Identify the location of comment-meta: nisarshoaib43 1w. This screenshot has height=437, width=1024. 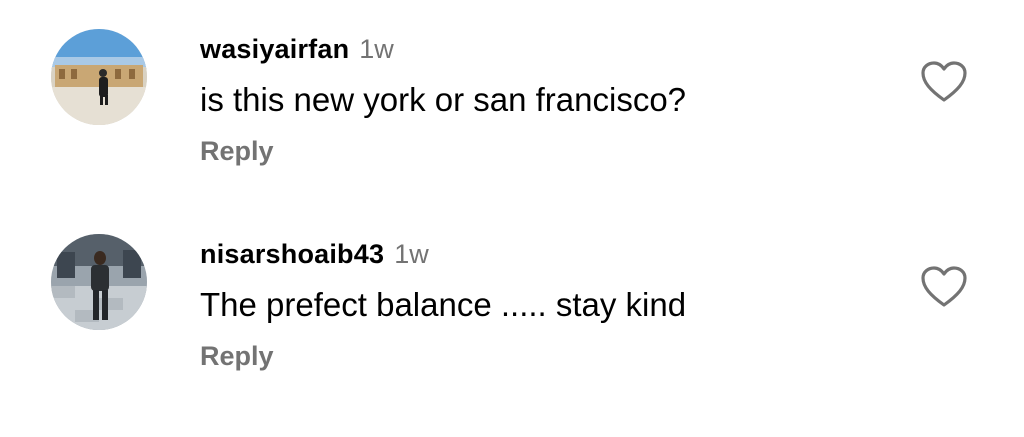
(314, 256).